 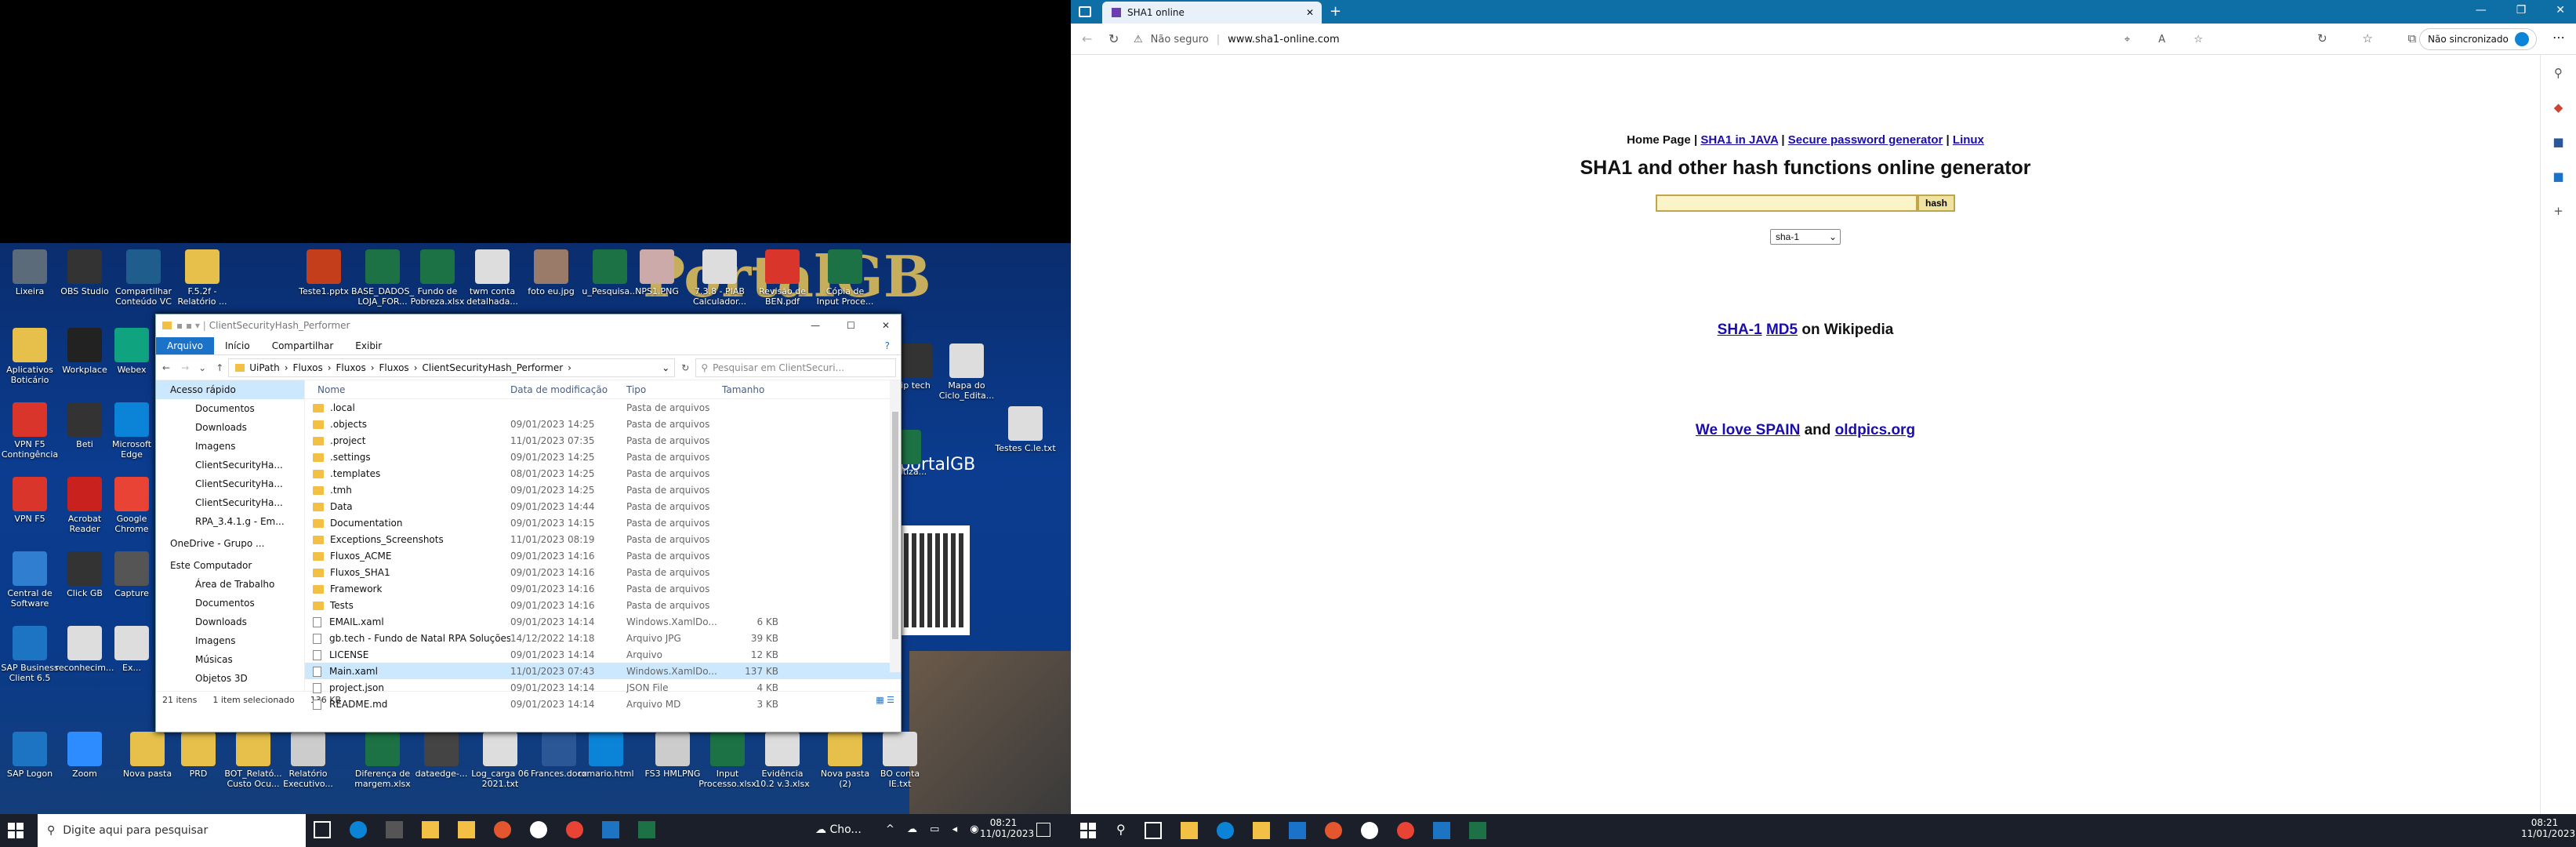 I want to click on office-icon: ■, so click(x=2558, y=142).